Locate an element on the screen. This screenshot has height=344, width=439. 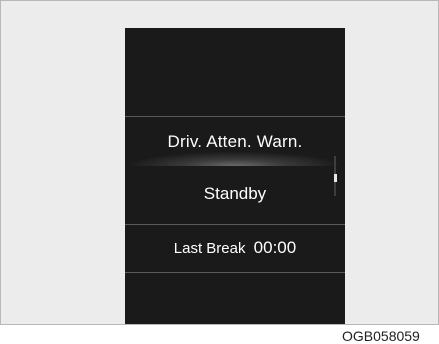
status-text: Standby is located at coordinates (235, 193).